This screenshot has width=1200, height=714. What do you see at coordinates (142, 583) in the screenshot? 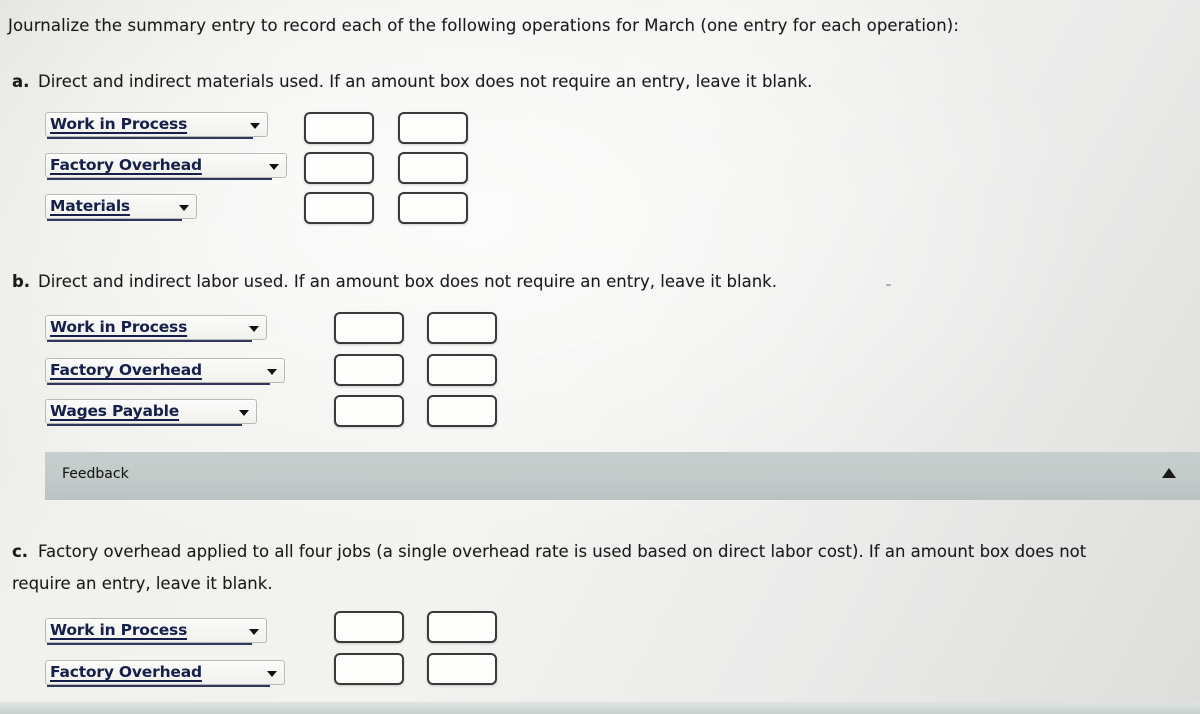
I see `part-c-instruction-line2: require an entry, leave it blank.` at bounding box center [142, 583].